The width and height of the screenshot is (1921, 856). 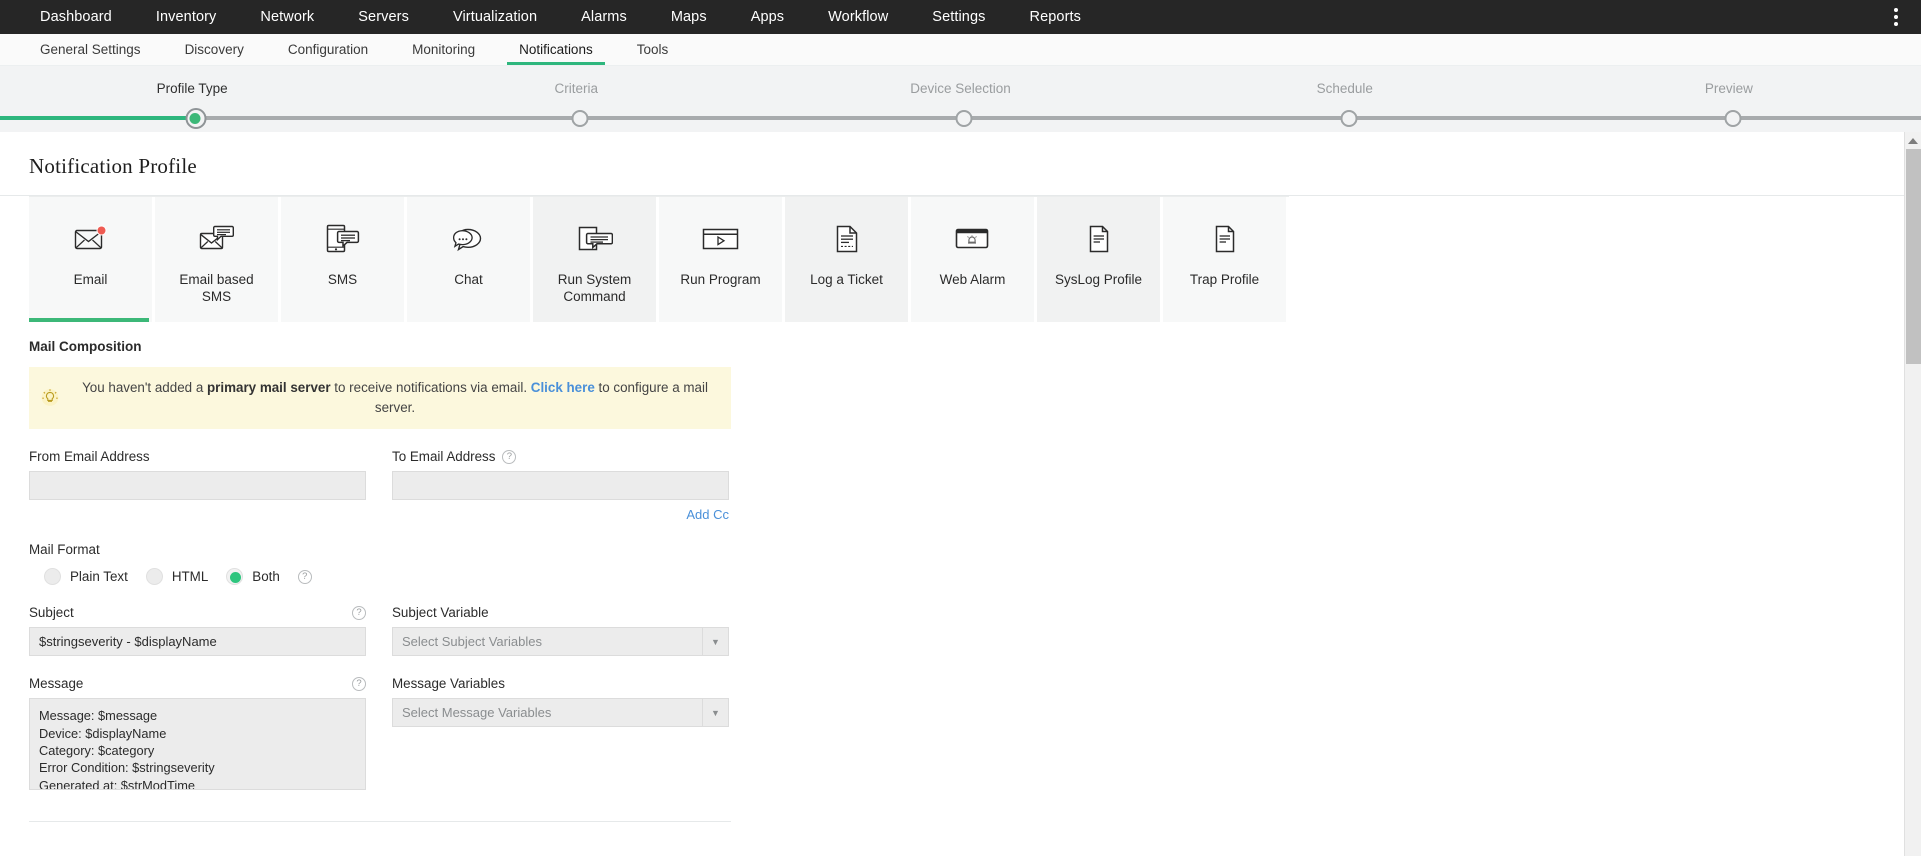 I want to click on step-preview: Preview, so click(x=1729, y=88).